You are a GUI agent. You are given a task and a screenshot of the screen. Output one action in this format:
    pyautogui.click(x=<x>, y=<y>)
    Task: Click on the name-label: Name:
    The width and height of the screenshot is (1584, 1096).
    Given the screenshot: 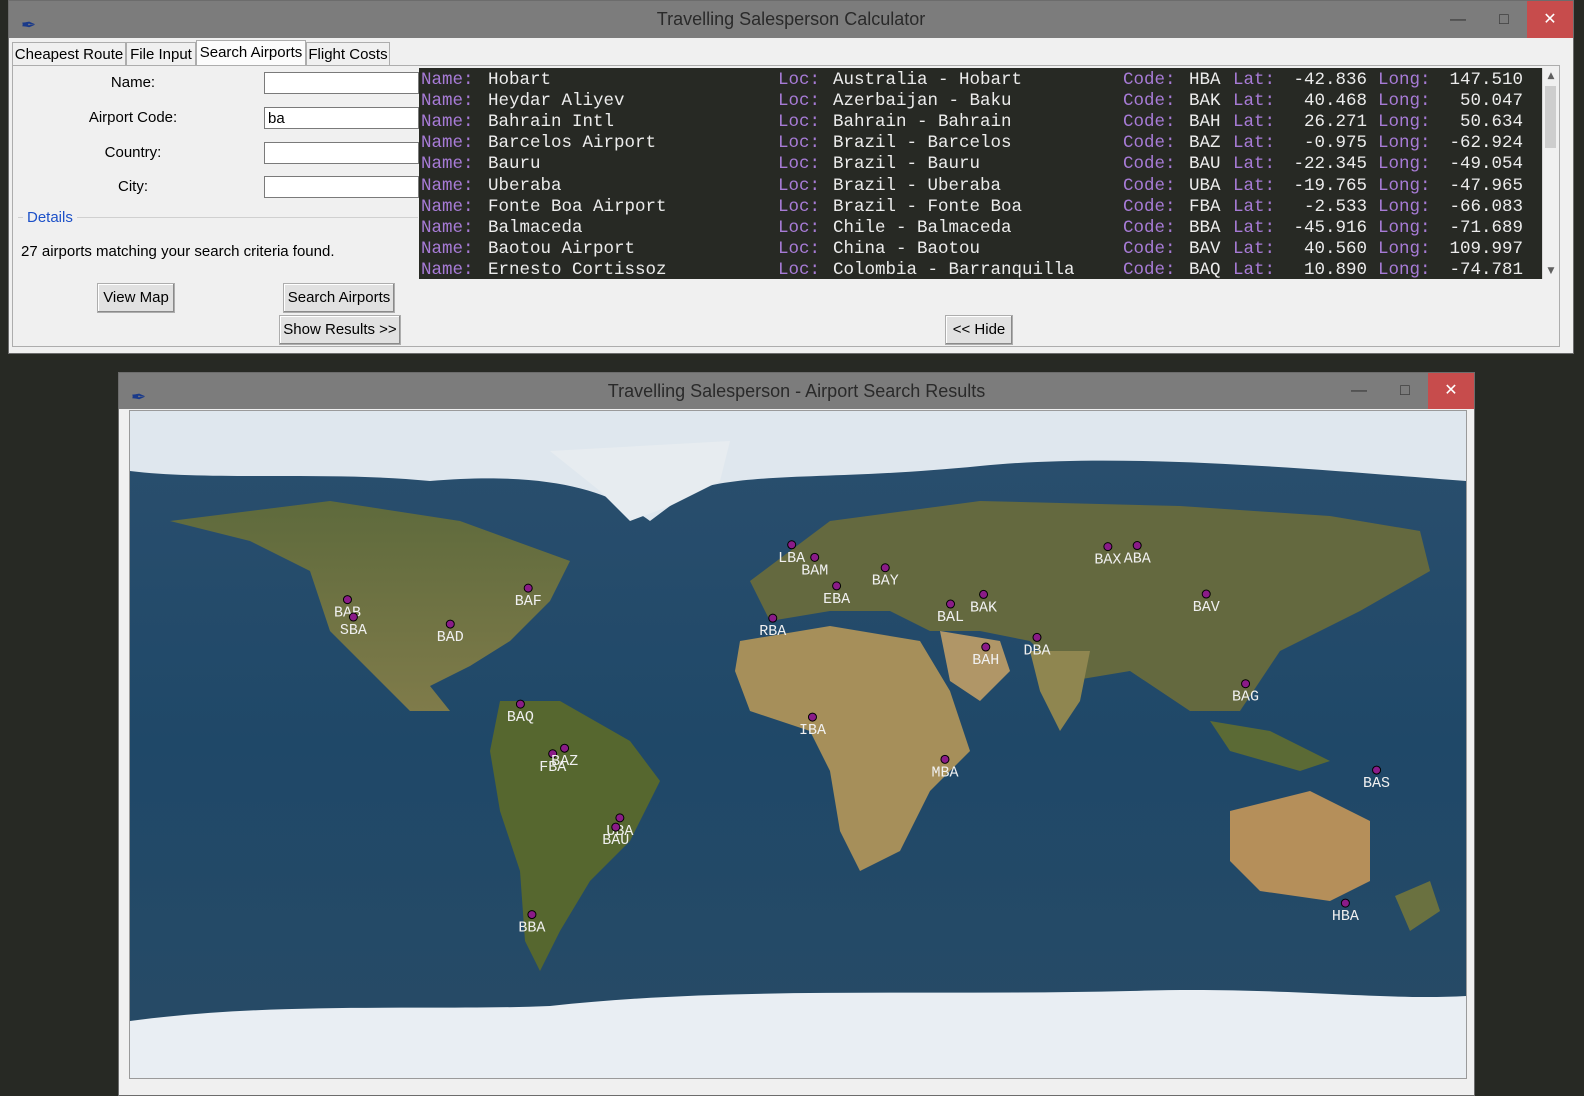 What is the action you would take?
    pyautogui.click(x=133, y=82)
    